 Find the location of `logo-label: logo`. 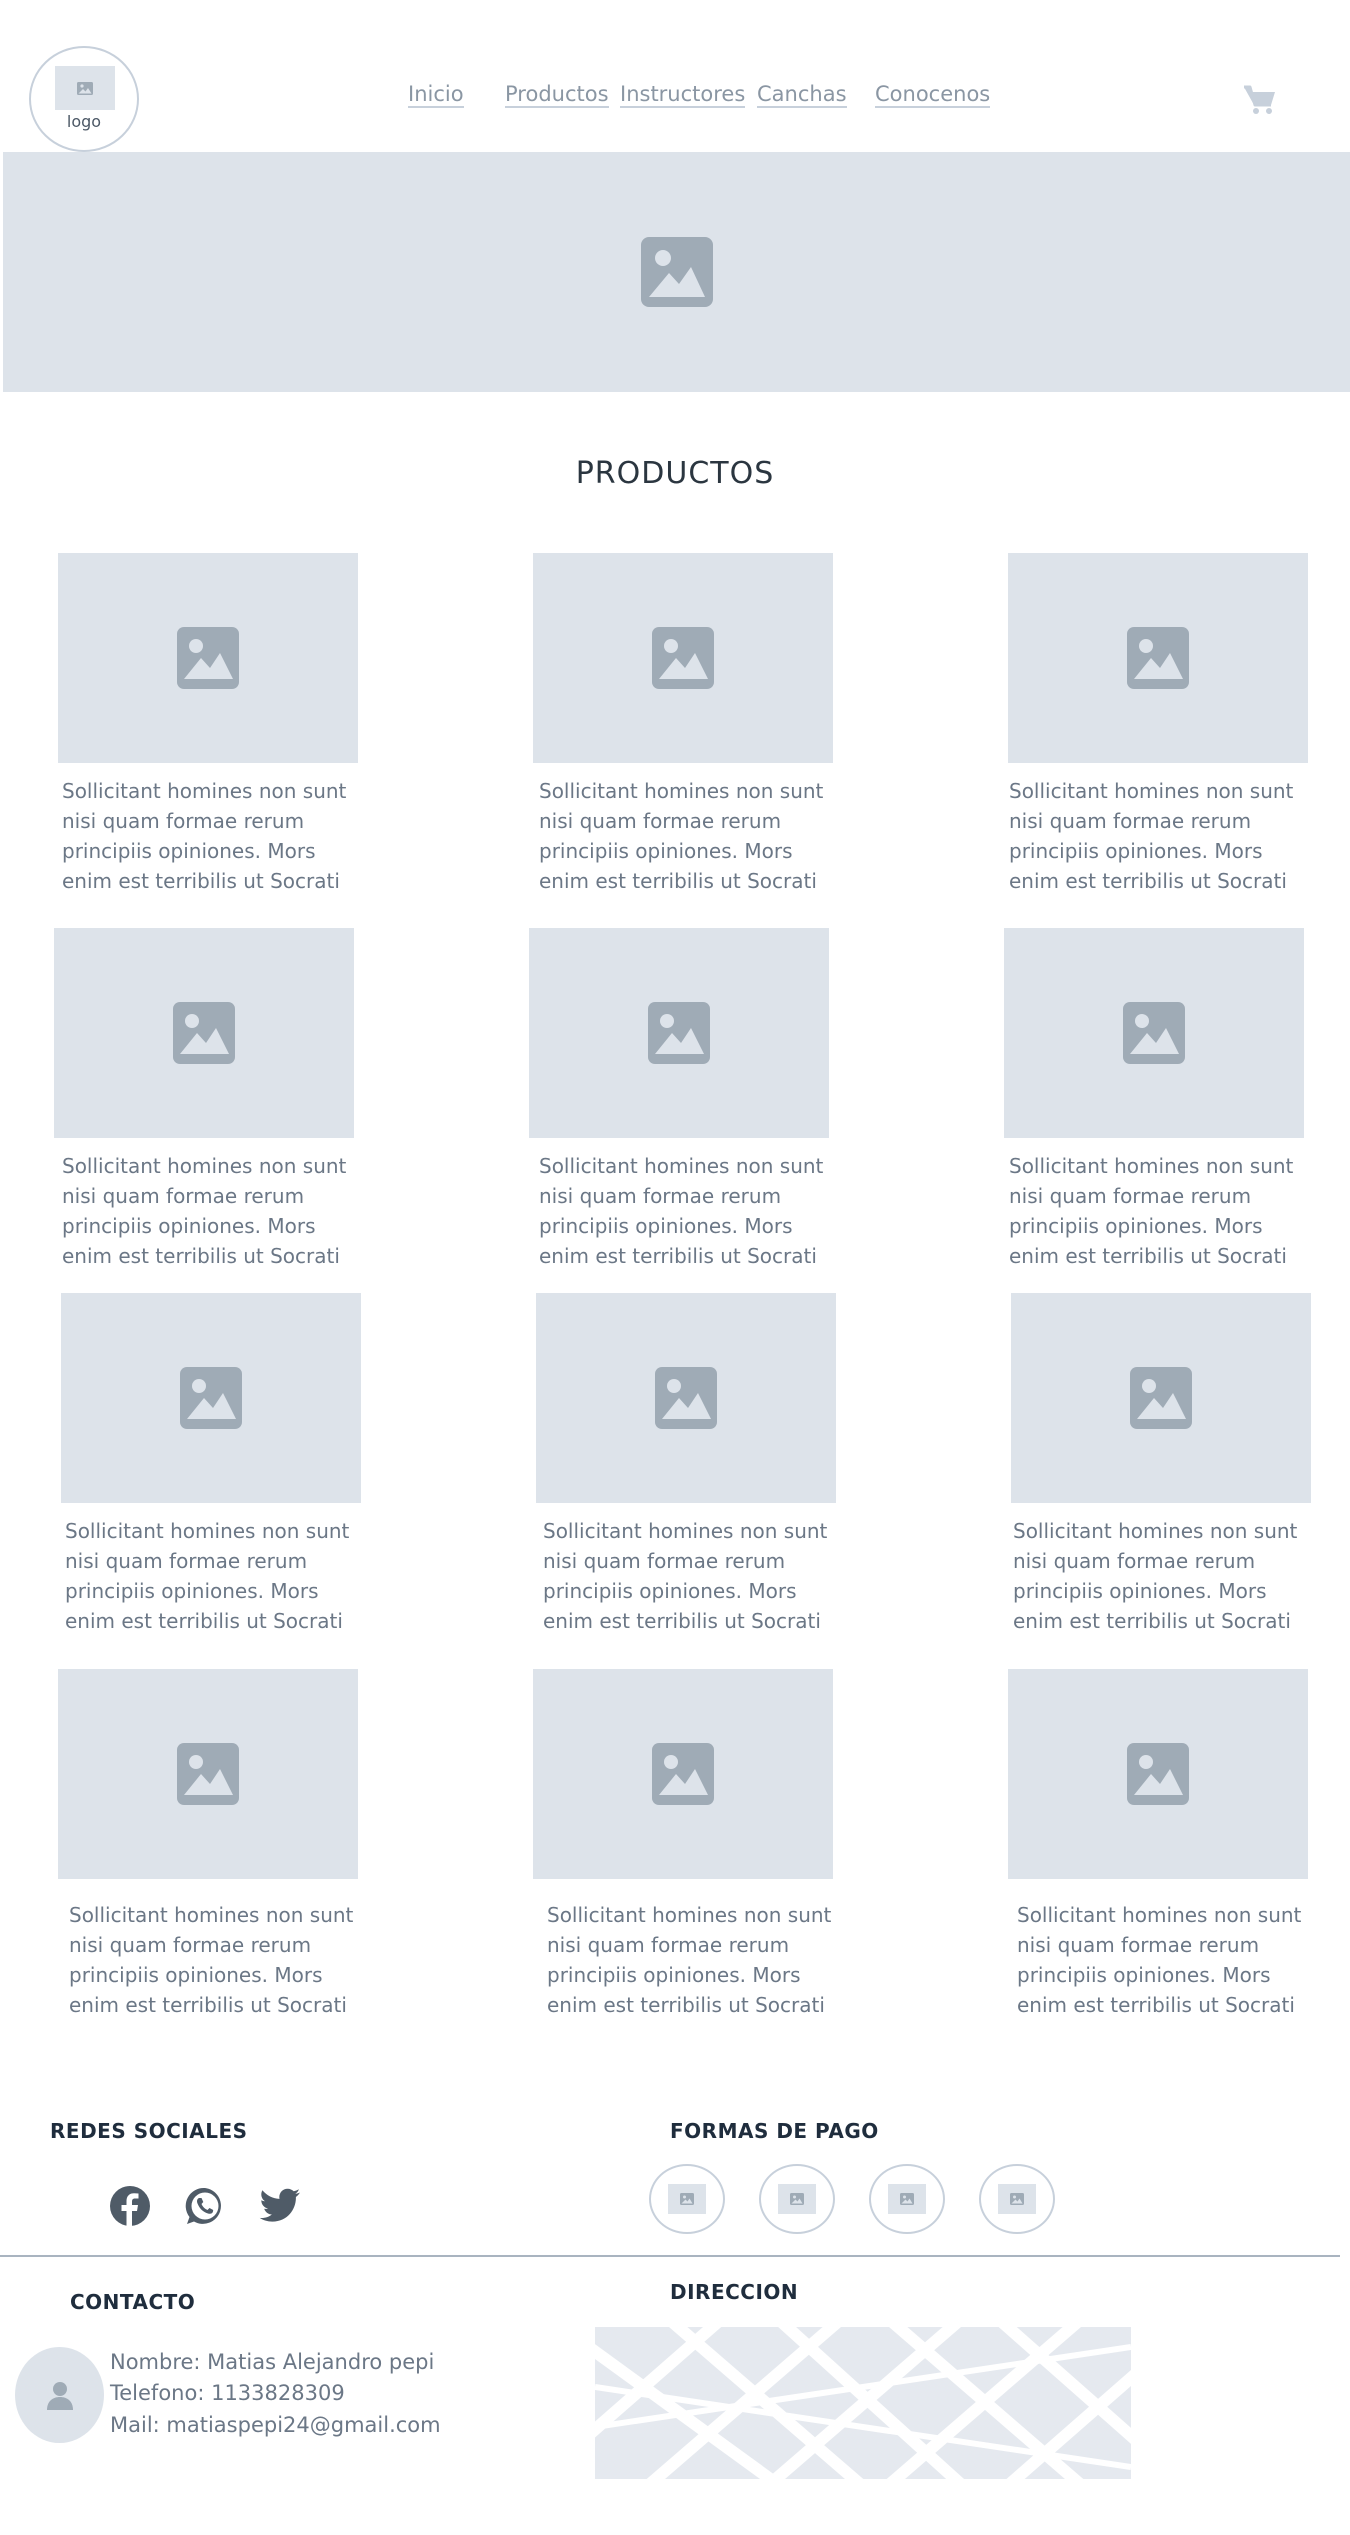

logo-label: logo is located at coordinates (84, 121).